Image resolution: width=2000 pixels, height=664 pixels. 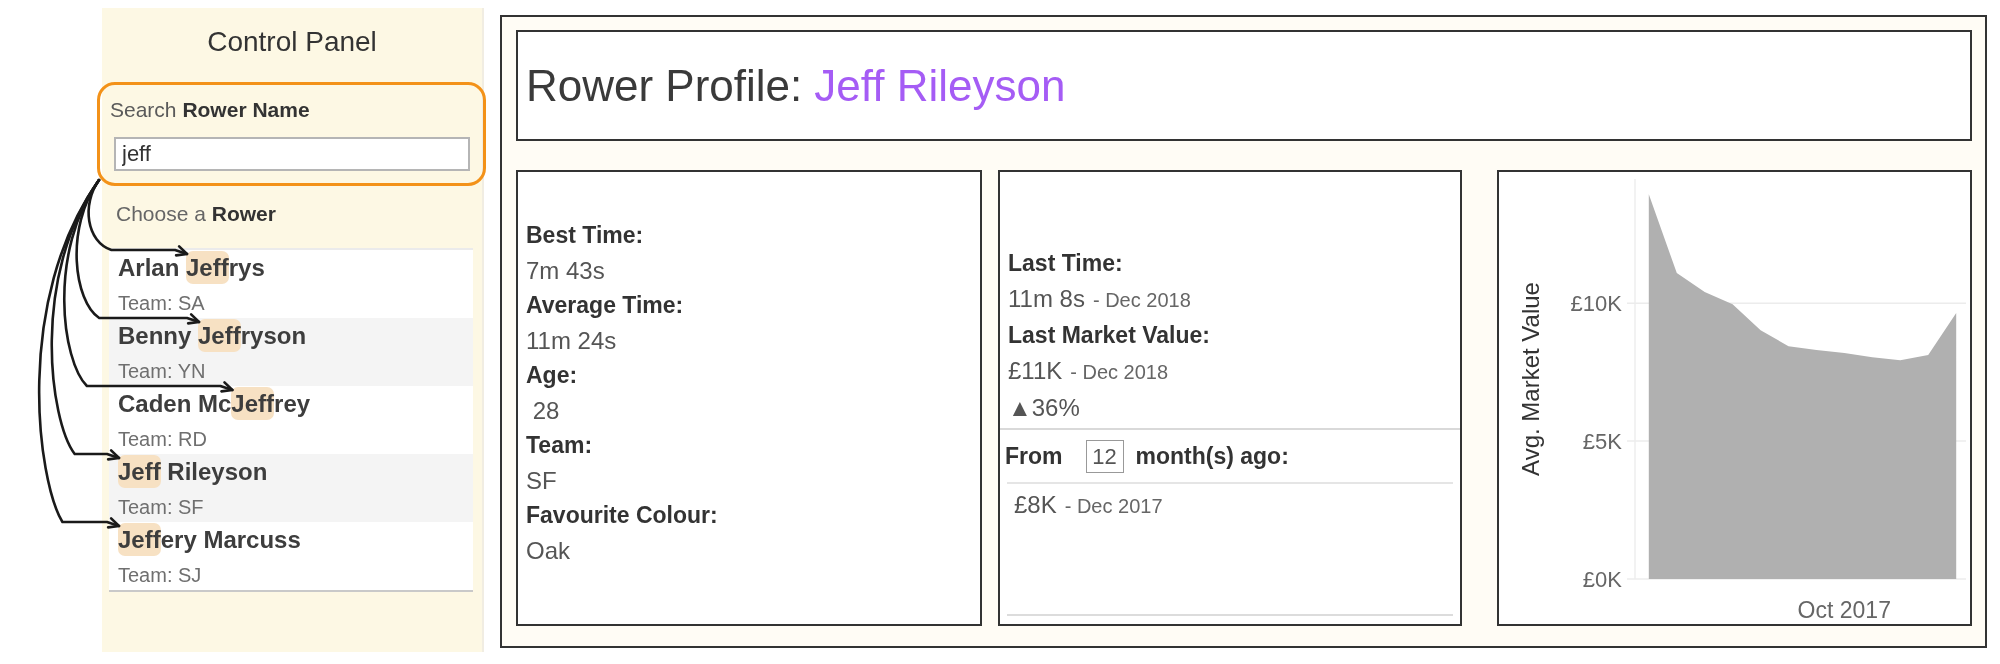 I want to click on search-label: Search Rower Name, so click(x=210, y=110).